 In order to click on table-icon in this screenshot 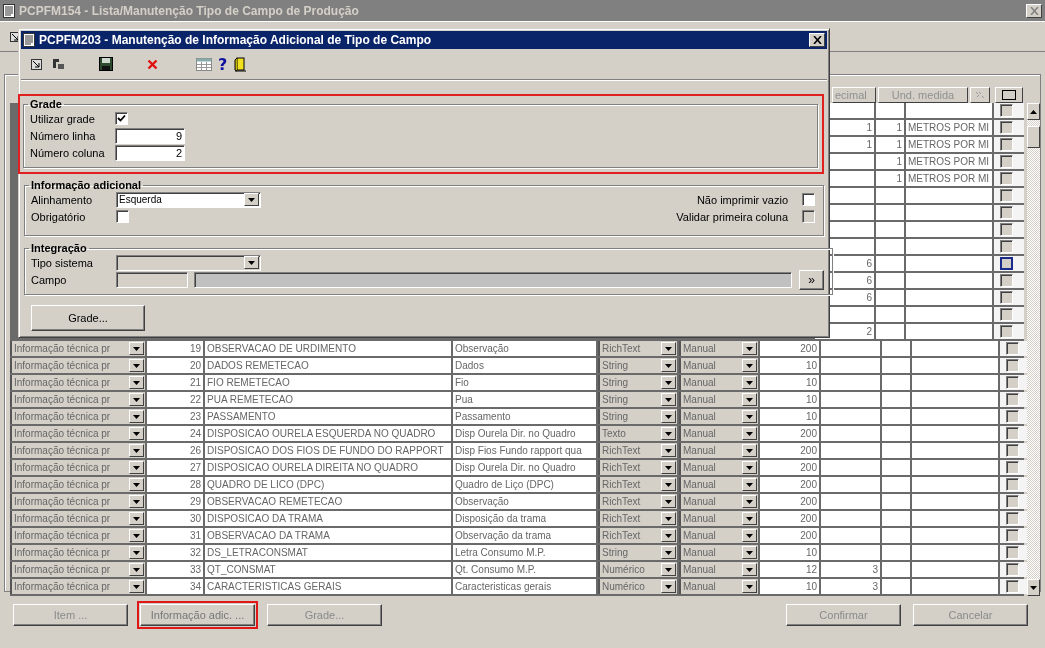, I will do `click(204, 64)`.